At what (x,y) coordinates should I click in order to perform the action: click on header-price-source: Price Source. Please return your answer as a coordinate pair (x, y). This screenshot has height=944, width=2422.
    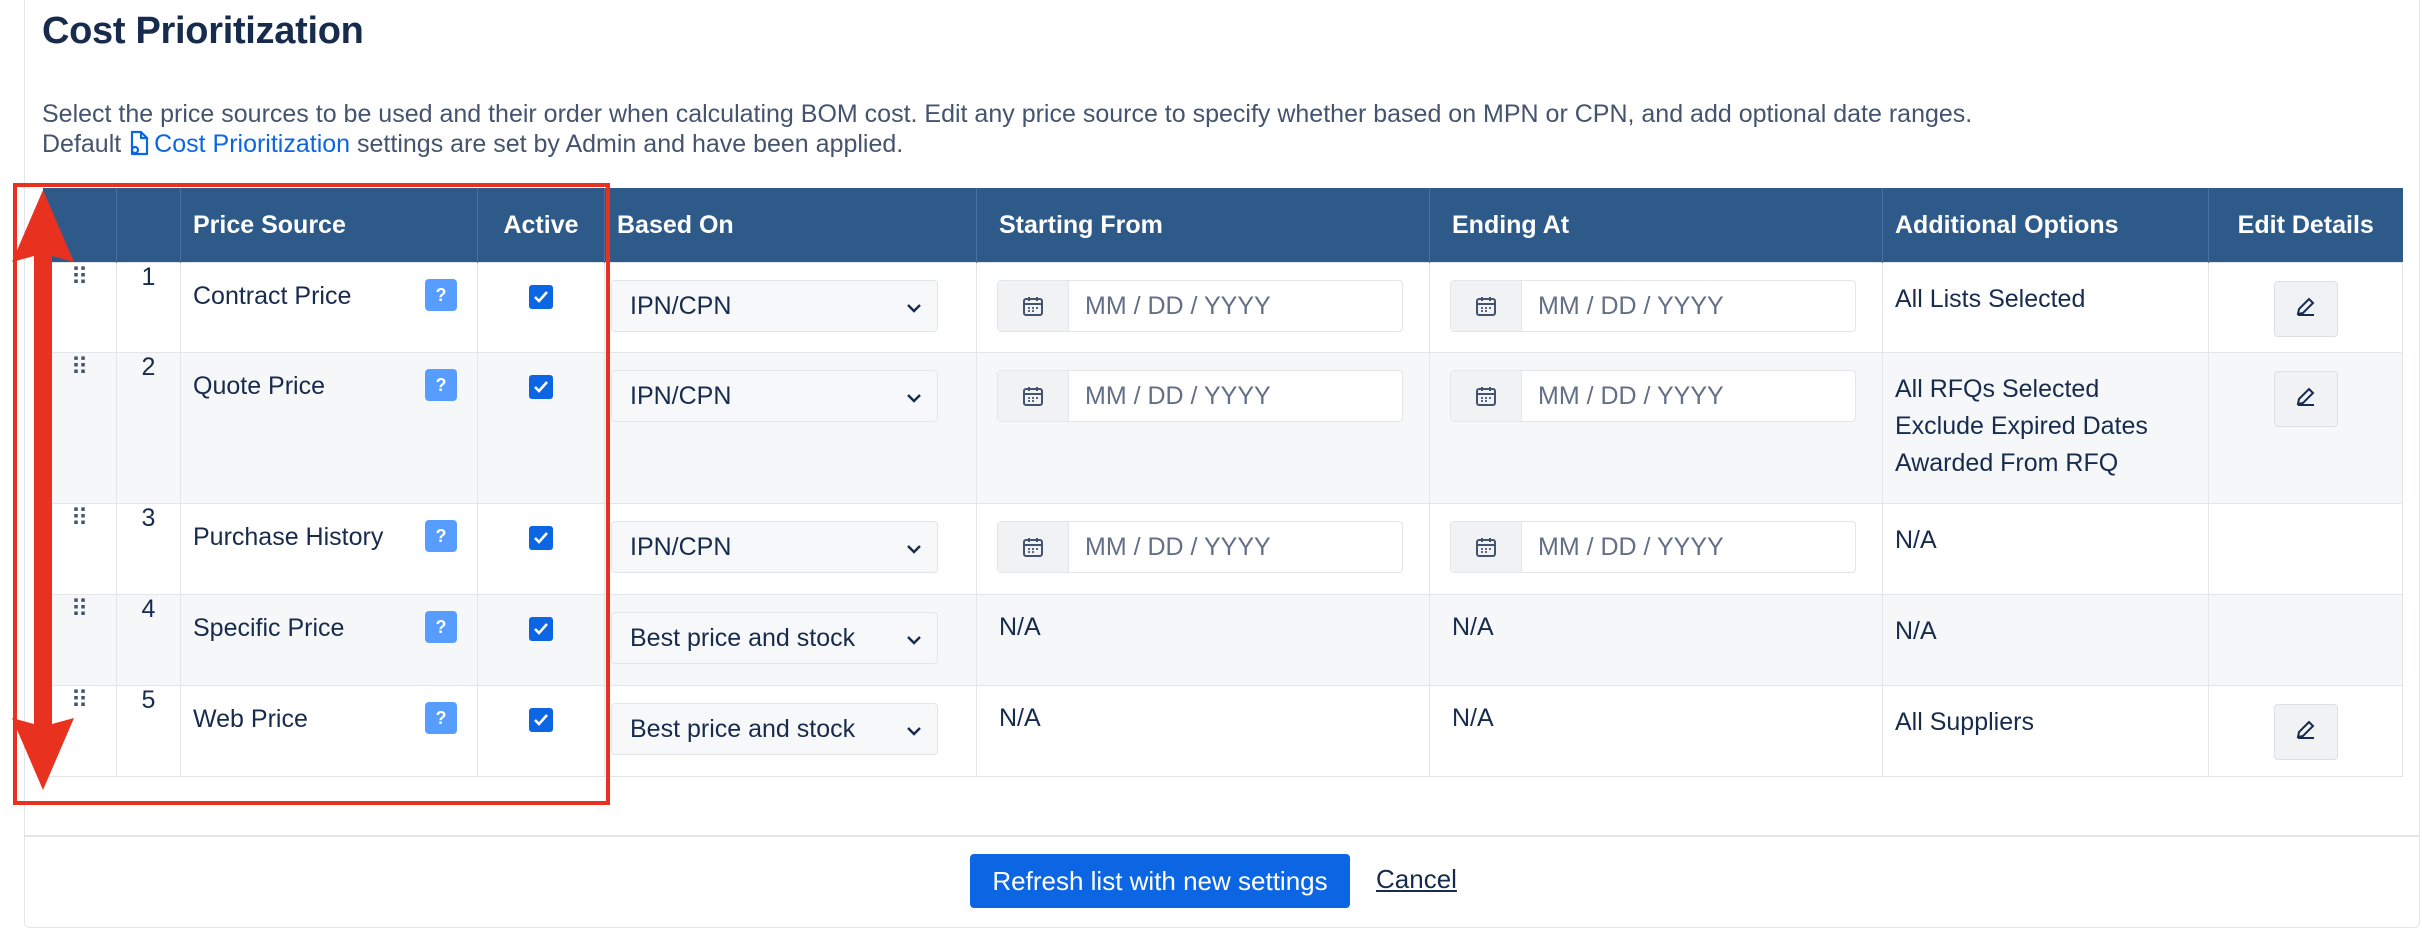
    Looking at the image, I should click on (329, 225).